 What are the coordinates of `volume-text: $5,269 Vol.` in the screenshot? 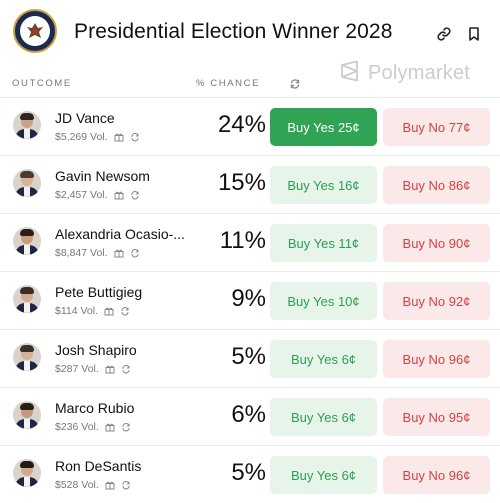 It's located at (81, 137).